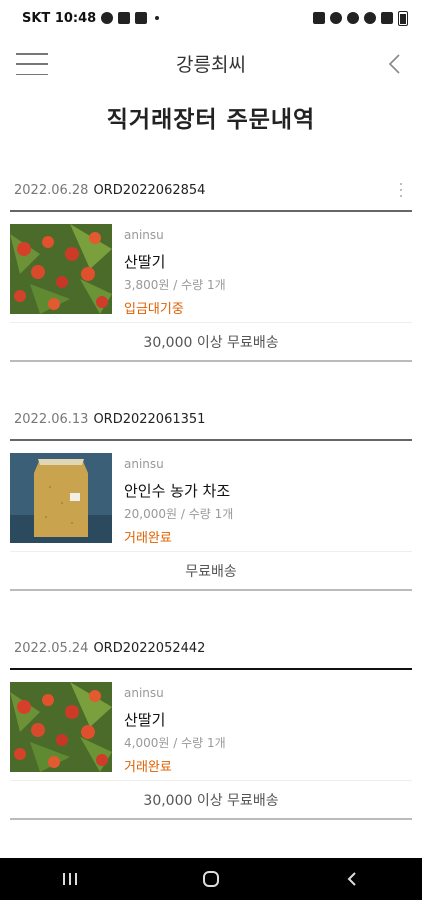  What do you see at coordinates (402, 190) in the screenshot?
I see `more-options-icon` at bounding box center [402, 190].